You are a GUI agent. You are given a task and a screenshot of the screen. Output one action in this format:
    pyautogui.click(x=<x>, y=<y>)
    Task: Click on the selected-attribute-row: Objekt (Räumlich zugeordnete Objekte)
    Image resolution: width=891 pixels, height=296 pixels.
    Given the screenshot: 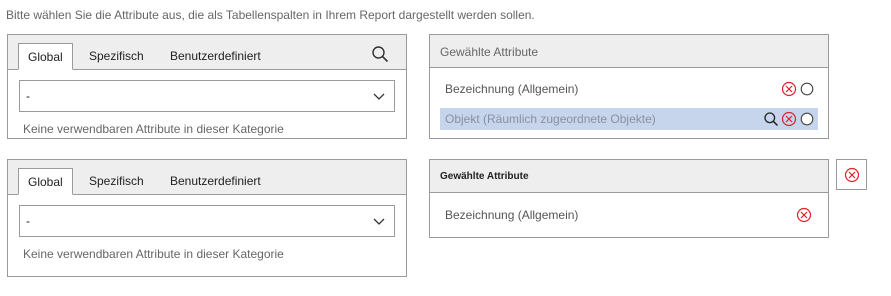 What is the action you would take?
    pyautogui.click(x=629, y=119)
    